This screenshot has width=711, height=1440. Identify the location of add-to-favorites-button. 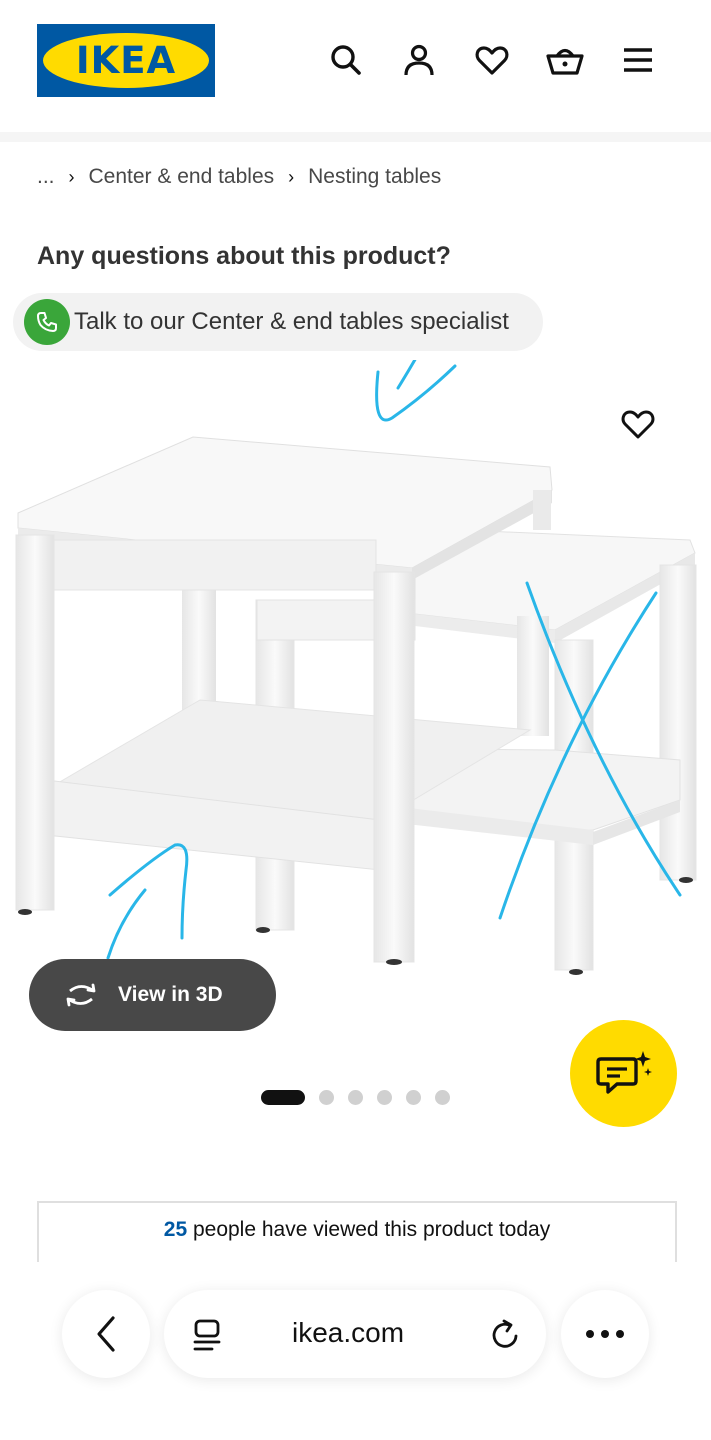
(638, 424).